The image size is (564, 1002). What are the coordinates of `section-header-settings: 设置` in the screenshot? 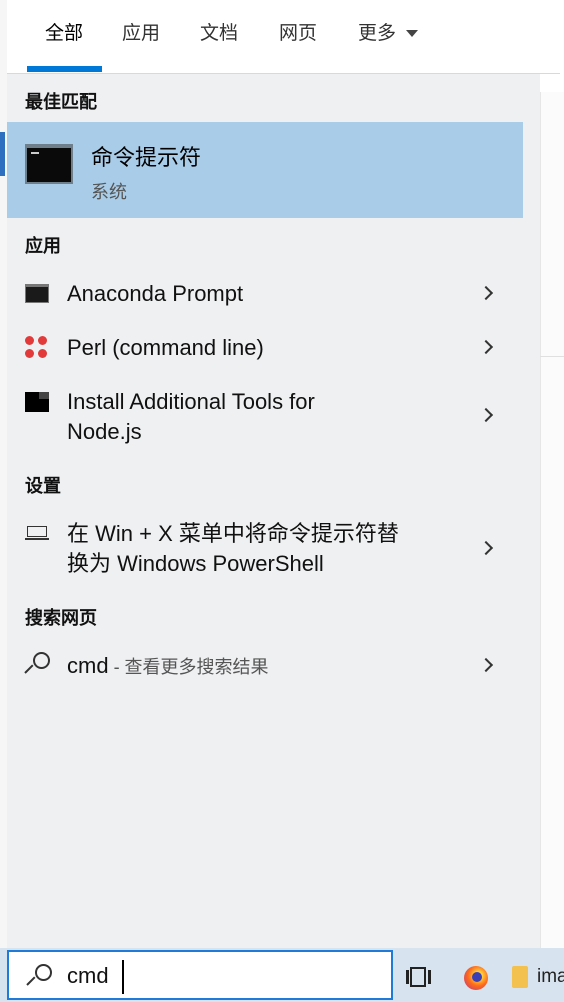 It's located at (43, 486).